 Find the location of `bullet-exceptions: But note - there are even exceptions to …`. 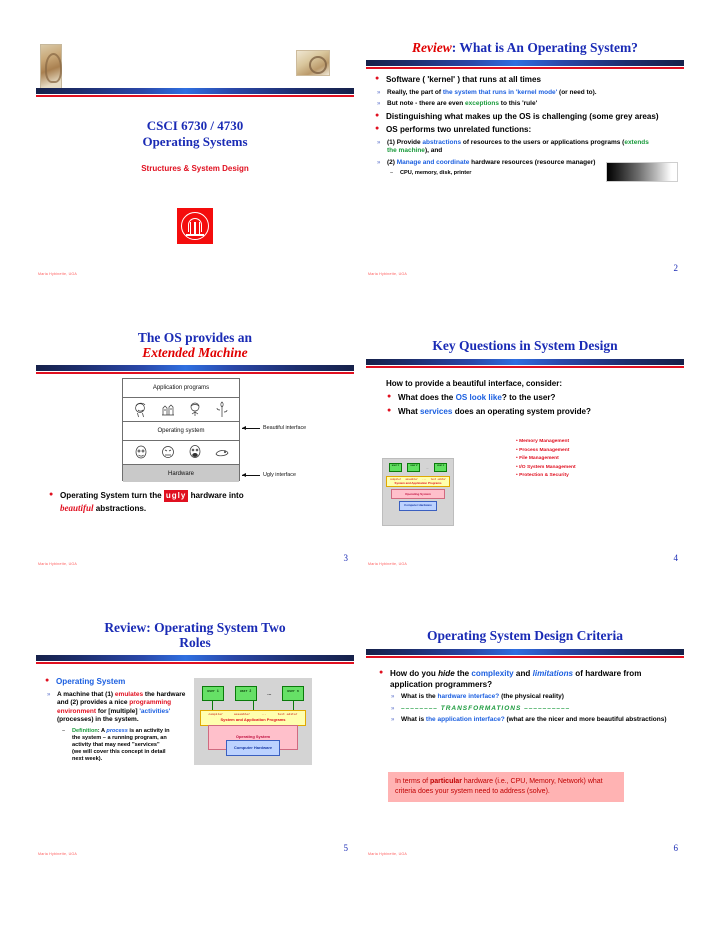

bullet-exceptions: But note - there are even exceptions to … is located at coordinates (526, 104).